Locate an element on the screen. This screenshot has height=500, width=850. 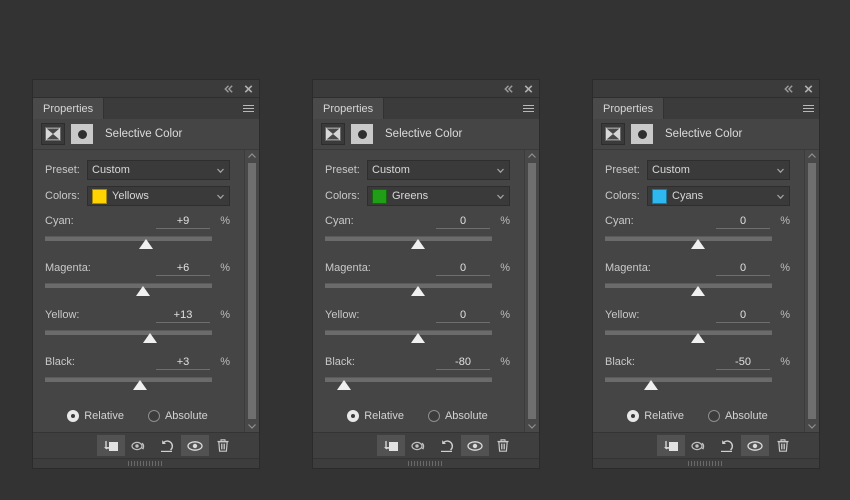
slider-black-value: -50 is located at coordinates (743, 363).